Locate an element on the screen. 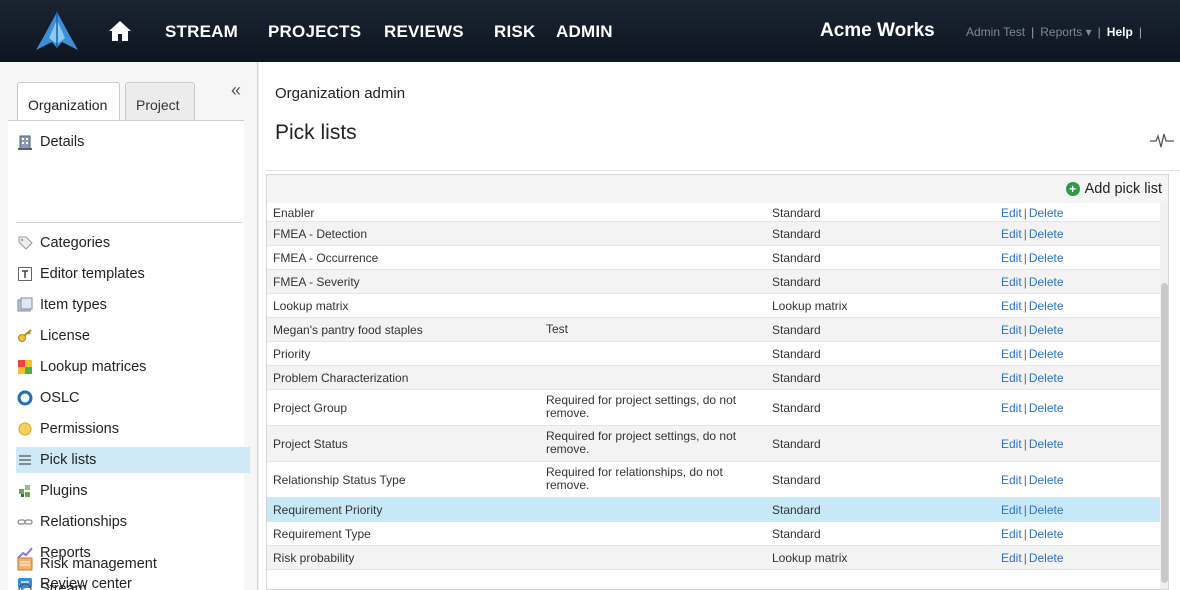 The height and width of the screenshot is (590, 1180). nav-admin: ADMIN is located at coordinates (584, 32).